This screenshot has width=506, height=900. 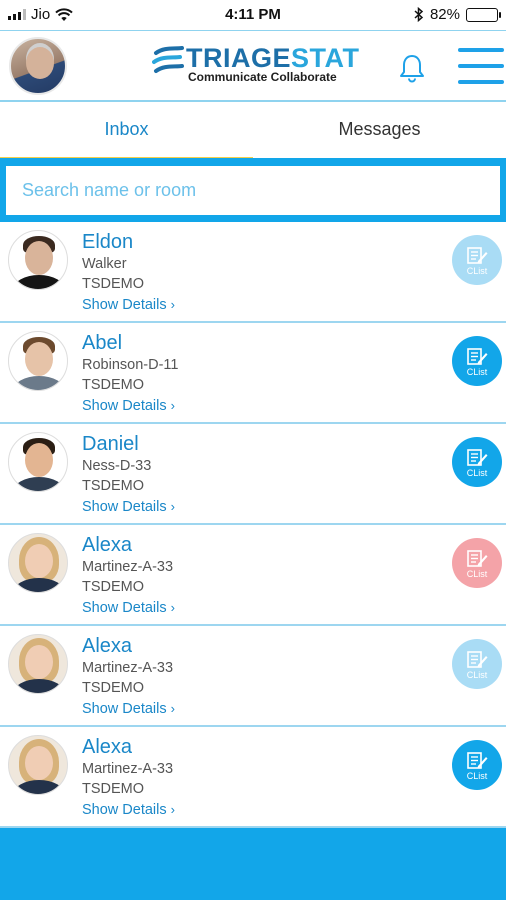 What do you see at coordinates (412, 68) in the screenshot?
I see `bell-icon` at bounding box center [412, 68].